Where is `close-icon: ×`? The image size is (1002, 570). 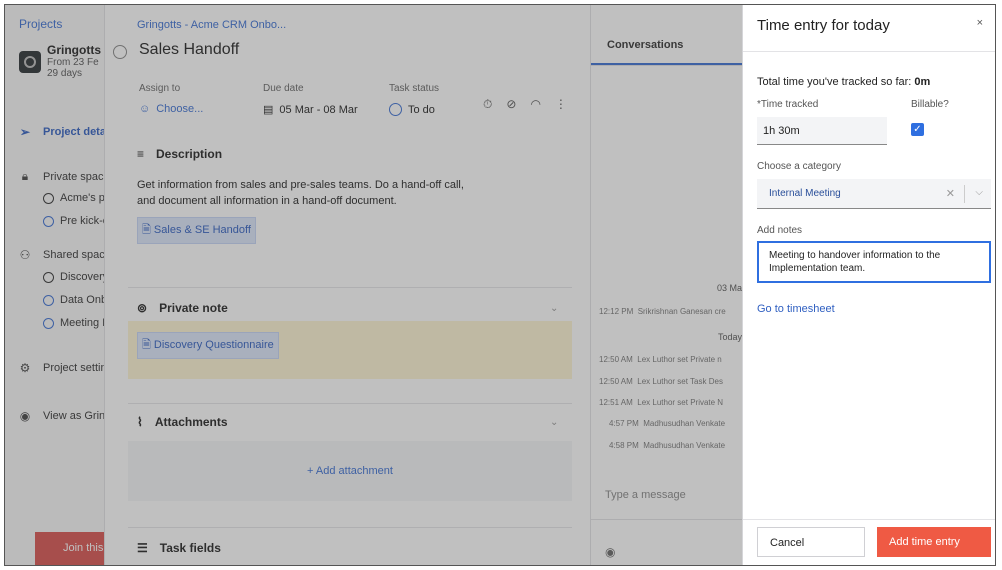 close-icon: × is located at coordinates (980, 23).